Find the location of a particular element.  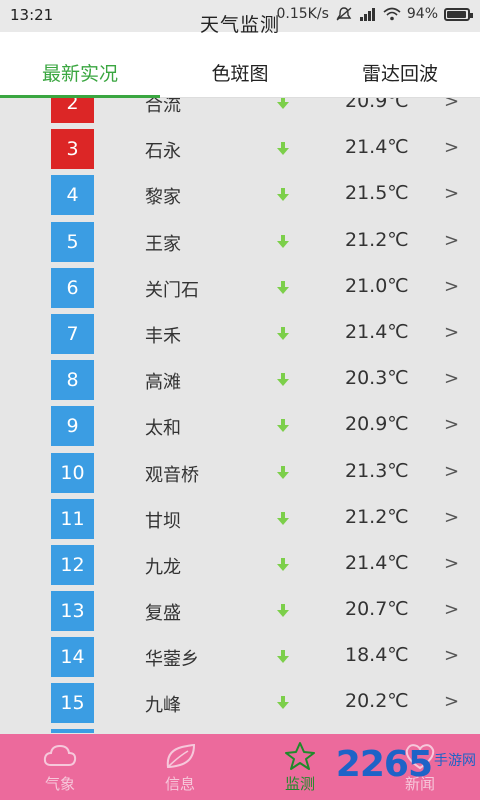

nav-info-label: 信息 is located at coordinates (179, 783).